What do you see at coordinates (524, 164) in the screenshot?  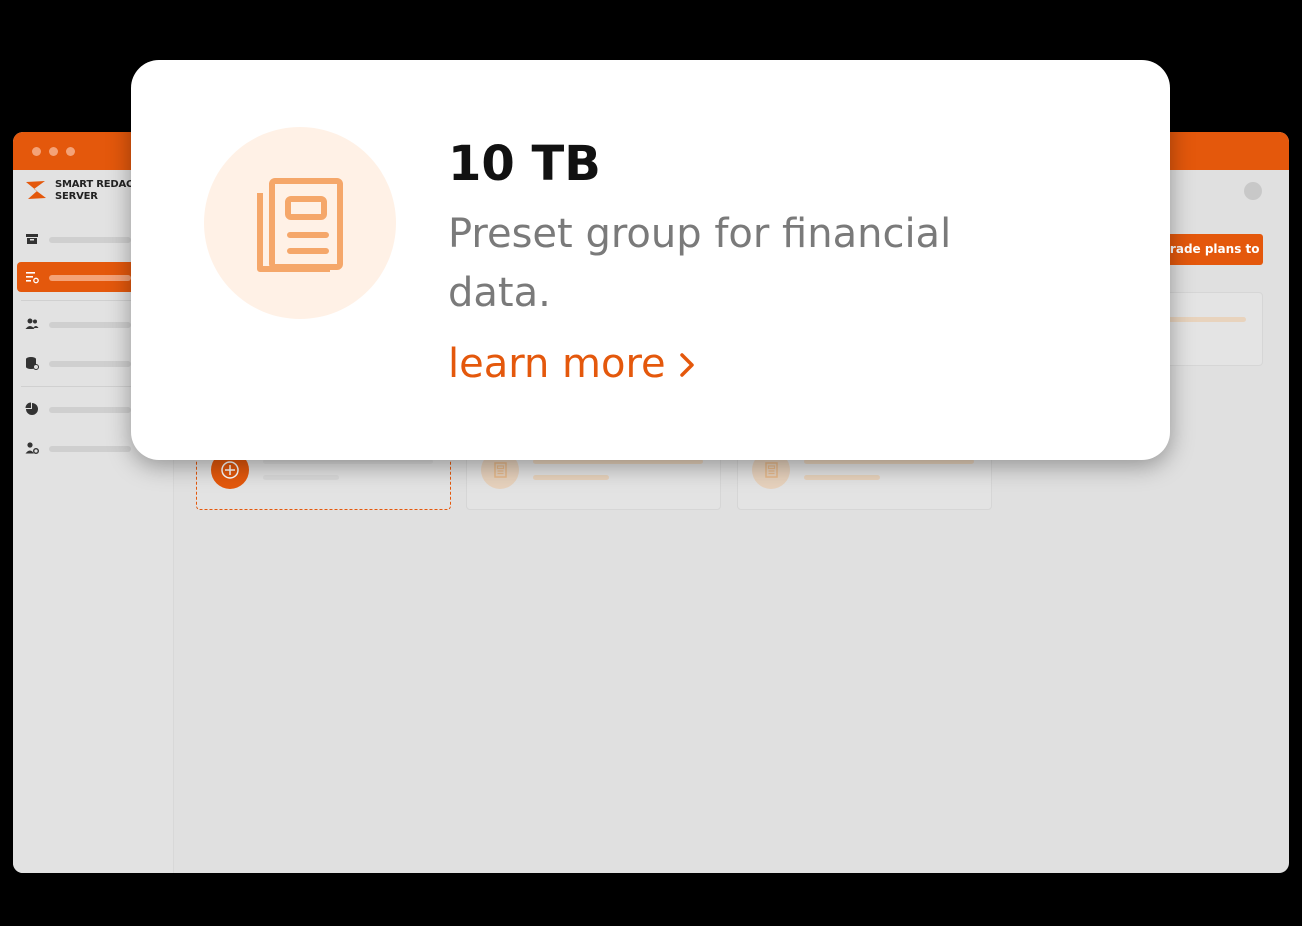 I see `popup-title: 10 TB` at bounding box center [524, 164].